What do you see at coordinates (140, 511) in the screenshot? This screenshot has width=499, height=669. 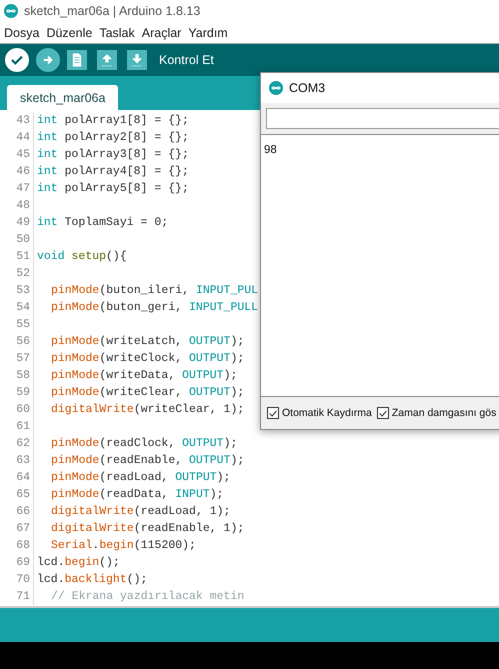 I see `code-line: digitalWrite(readLoad, 1);` at bounding box center [140, 511].